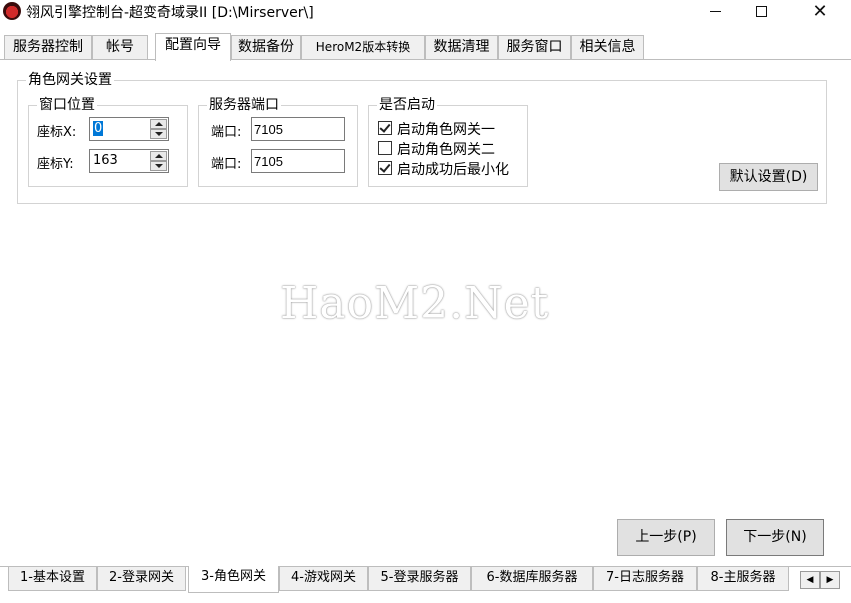 The height and width of the screenshot is (603, 851). Describe the element at coordinates (120, 47) in the screenshot. I see `tab-account: 帐号` at that location.